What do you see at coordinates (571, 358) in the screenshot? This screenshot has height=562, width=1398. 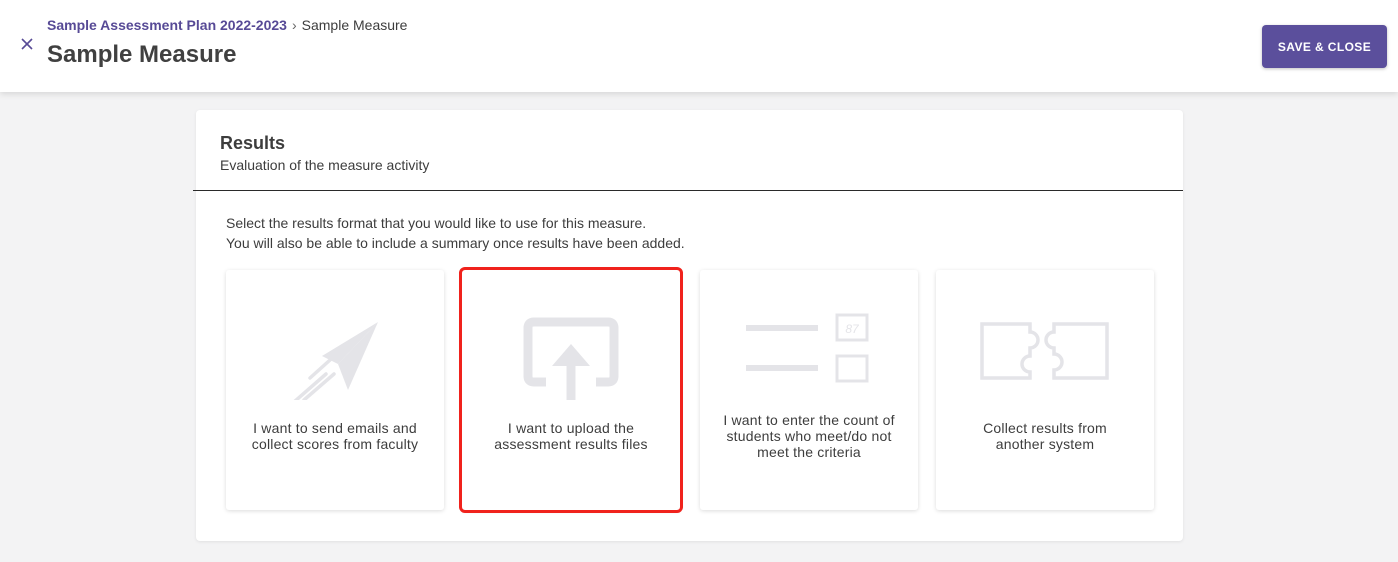 I see `upload-icon` at bounding box center [571, 358].